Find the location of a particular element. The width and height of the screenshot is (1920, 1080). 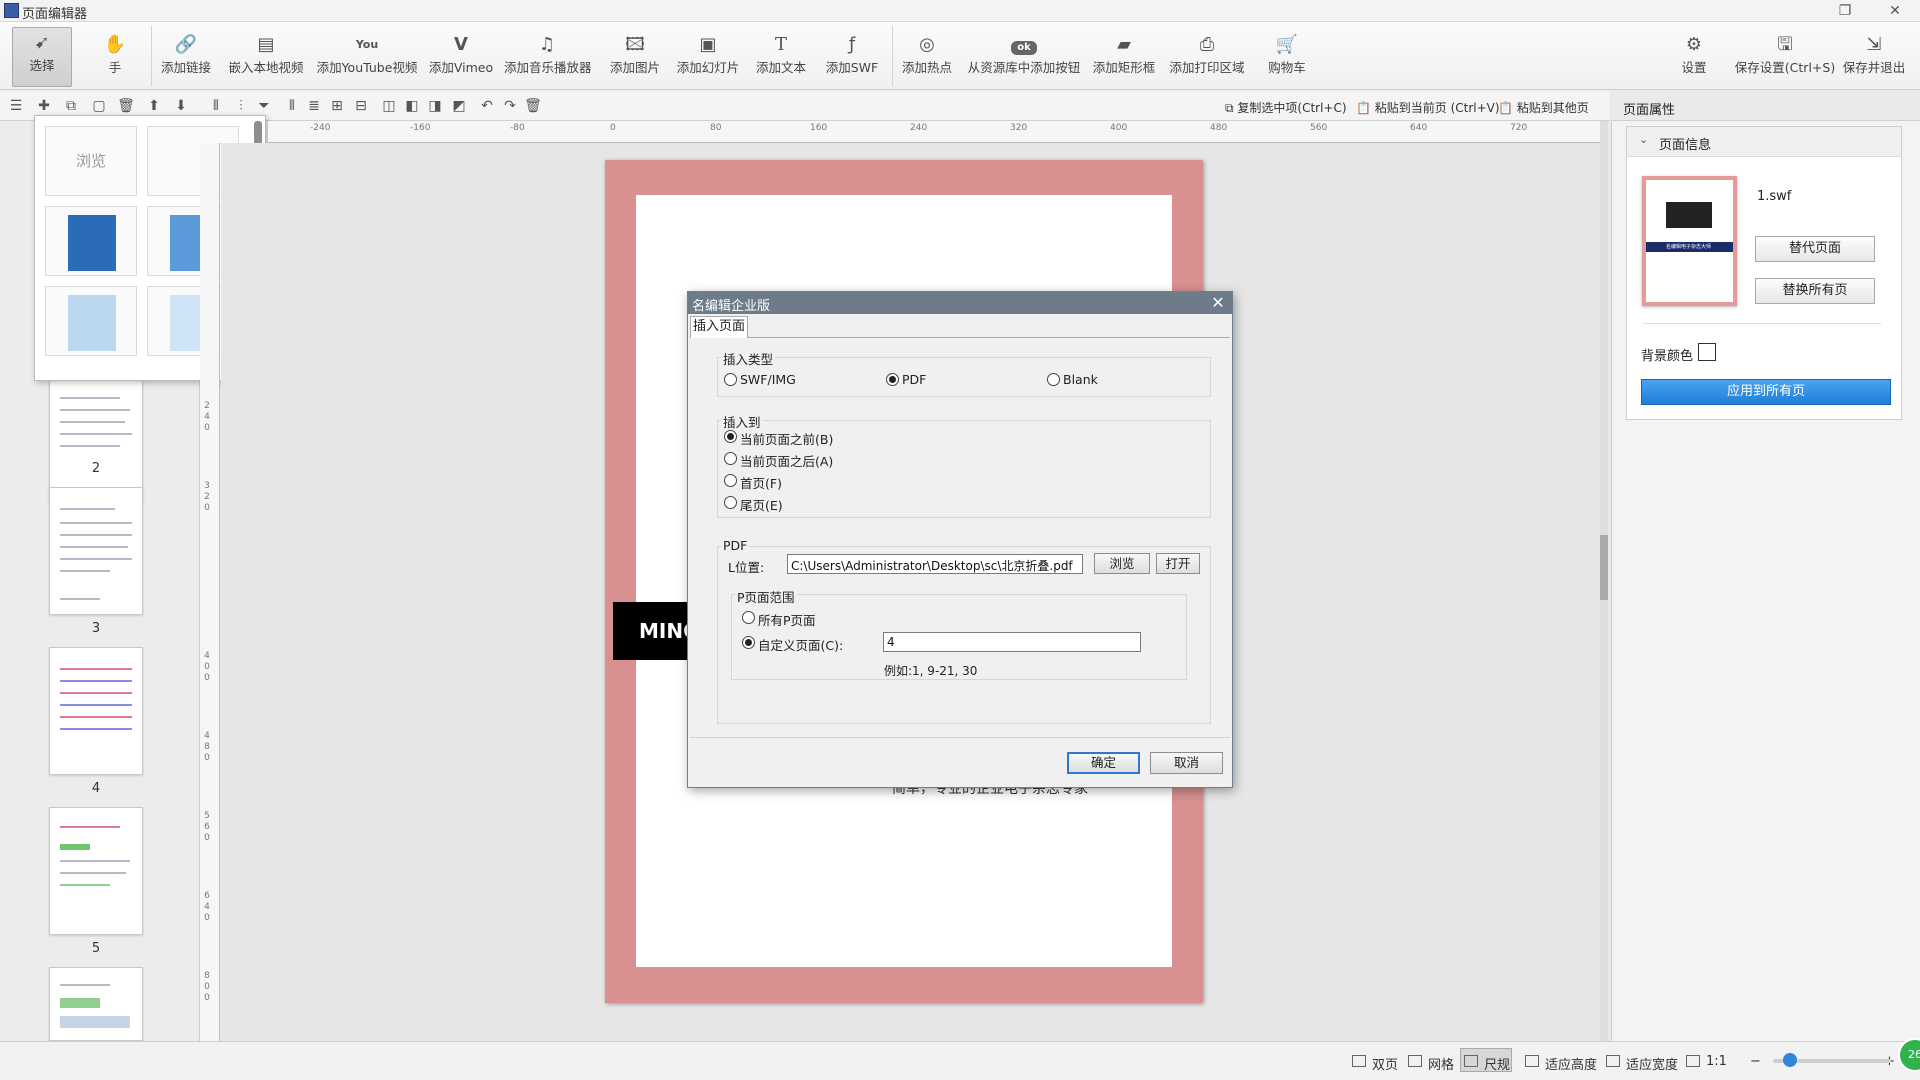

tool-select-button: ➹ 选择 is located at coordinates (42, 57).